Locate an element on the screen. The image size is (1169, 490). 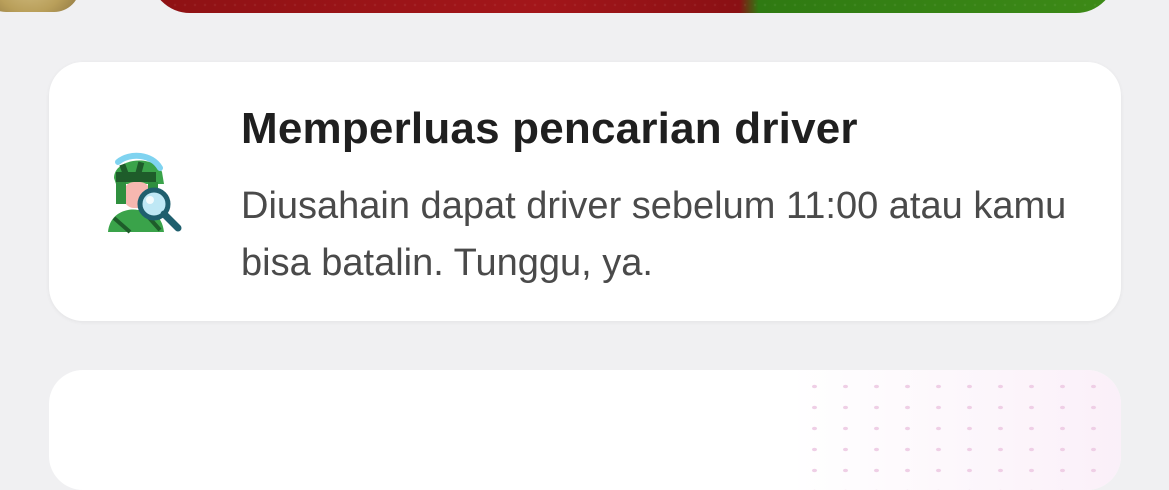
top-thumbnail-partial is located at coordinates (40, 6).